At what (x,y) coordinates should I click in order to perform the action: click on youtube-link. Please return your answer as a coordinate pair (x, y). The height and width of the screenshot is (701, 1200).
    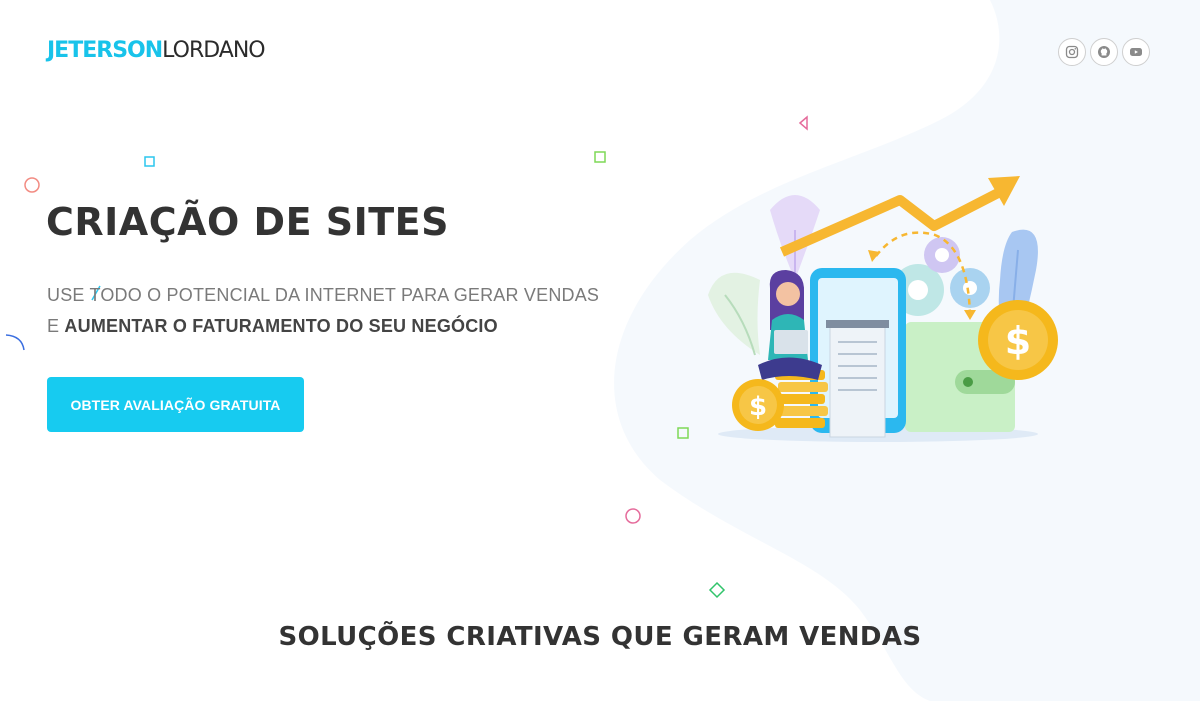
    Looking at the image, I should click on (1136, 52).